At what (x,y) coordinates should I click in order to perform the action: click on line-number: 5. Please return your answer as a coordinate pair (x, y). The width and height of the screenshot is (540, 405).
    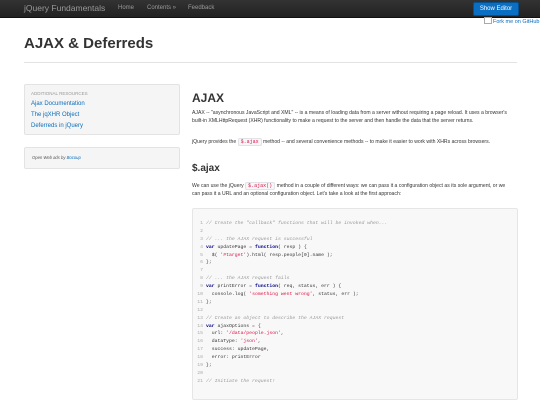
    Looking at the image, I should click on (201, 255).